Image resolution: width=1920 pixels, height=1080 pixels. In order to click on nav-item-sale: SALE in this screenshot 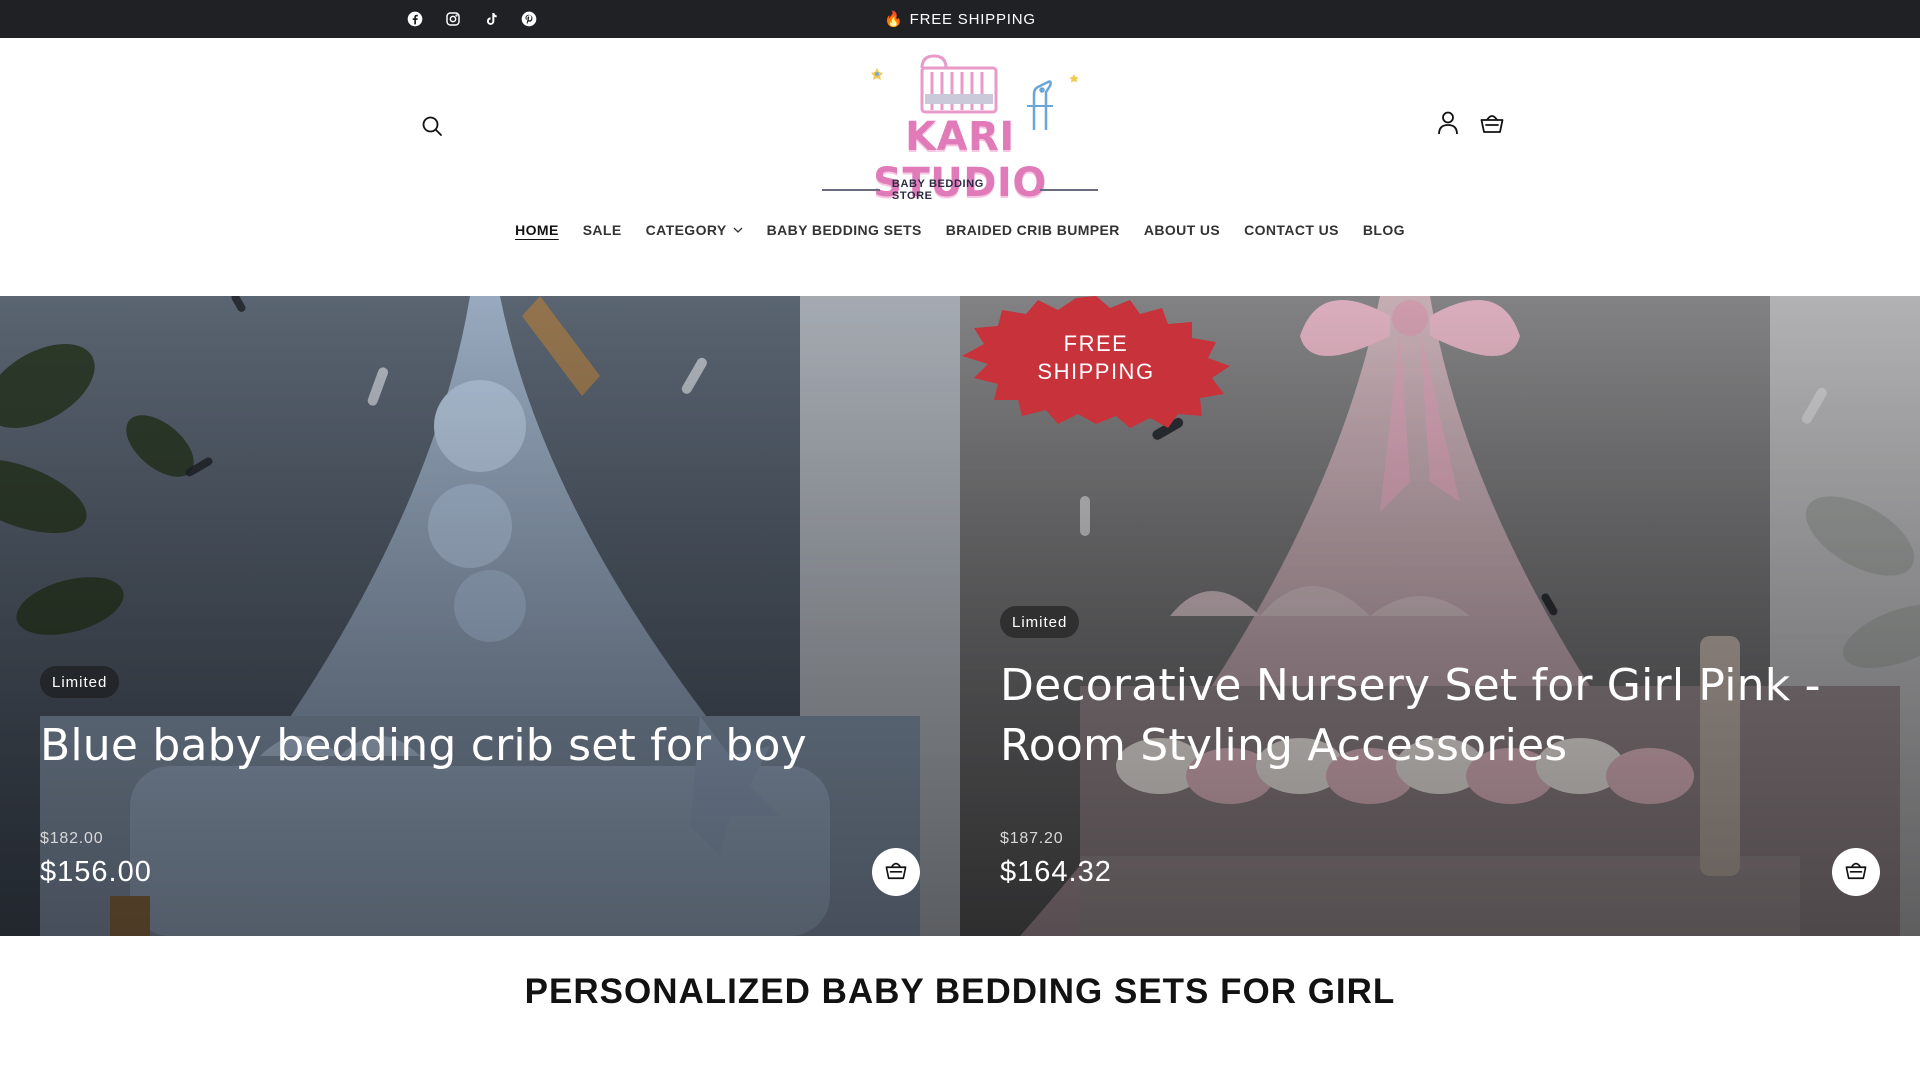, I will do `click(602, 230)`.